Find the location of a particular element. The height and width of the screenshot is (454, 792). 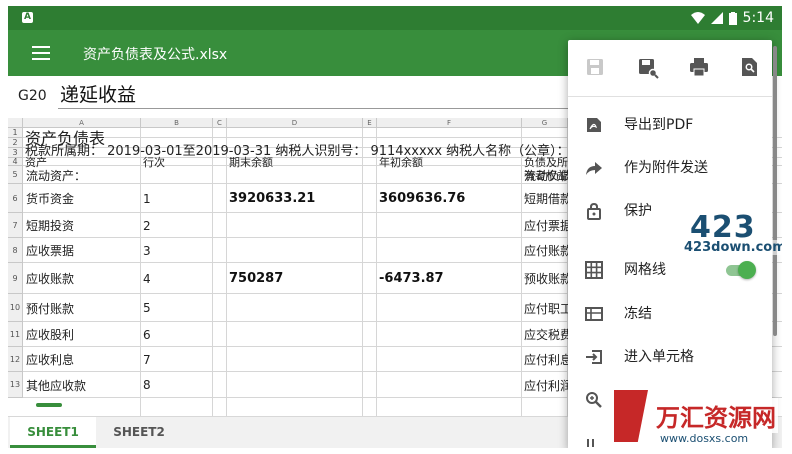

row-header: 8 is located at coordinates (15, 250).